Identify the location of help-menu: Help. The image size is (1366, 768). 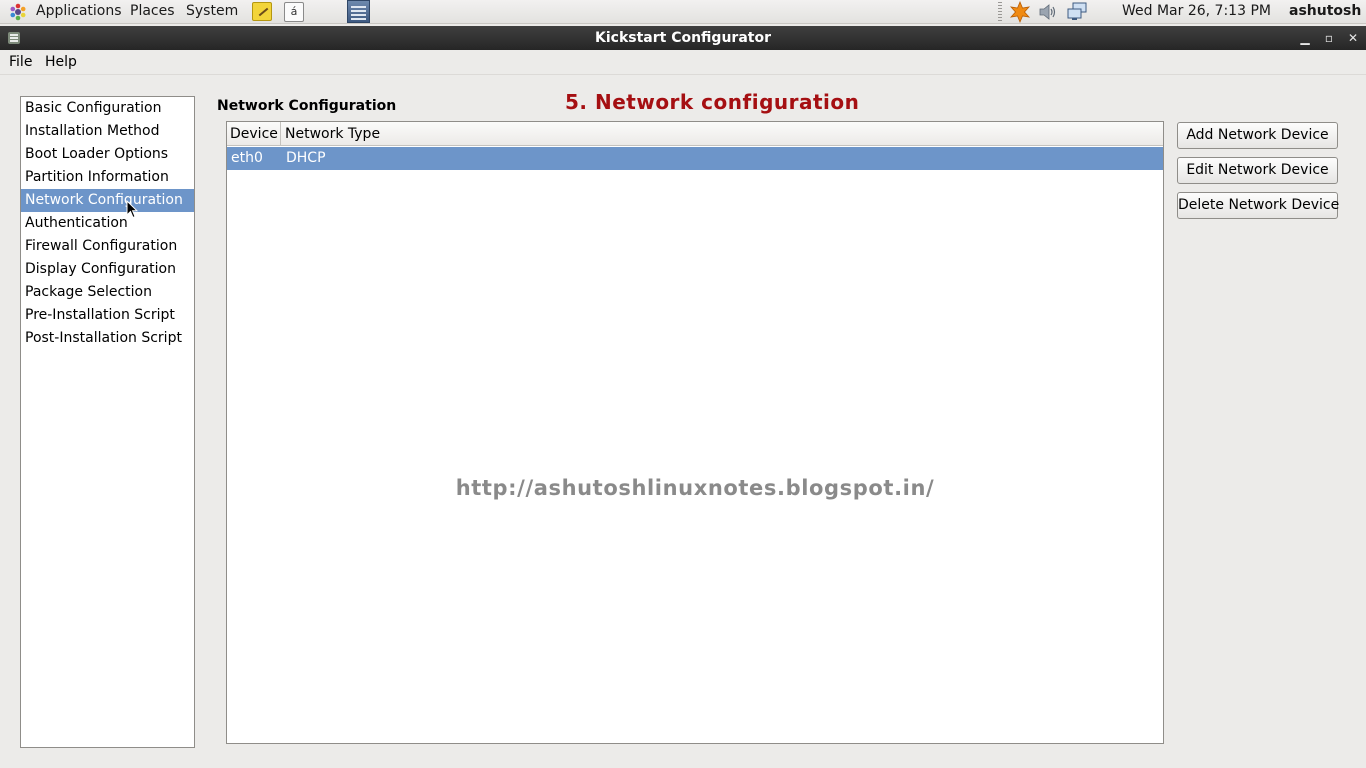
(61, 62).